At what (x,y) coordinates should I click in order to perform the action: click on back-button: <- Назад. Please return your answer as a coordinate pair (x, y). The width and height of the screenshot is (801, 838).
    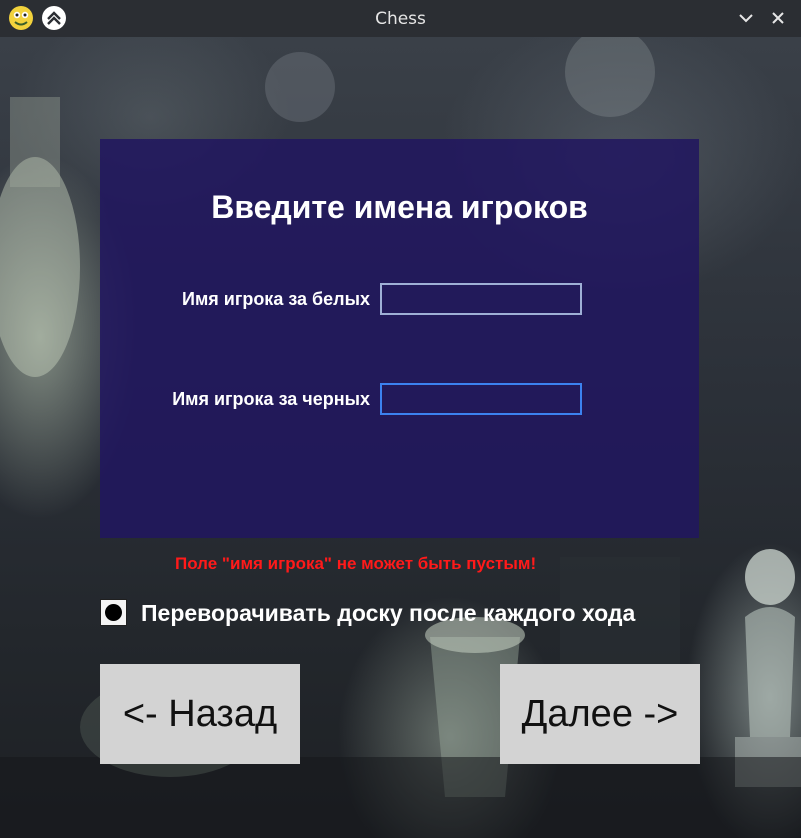
    Looking at the image, I should click on (200, 714).